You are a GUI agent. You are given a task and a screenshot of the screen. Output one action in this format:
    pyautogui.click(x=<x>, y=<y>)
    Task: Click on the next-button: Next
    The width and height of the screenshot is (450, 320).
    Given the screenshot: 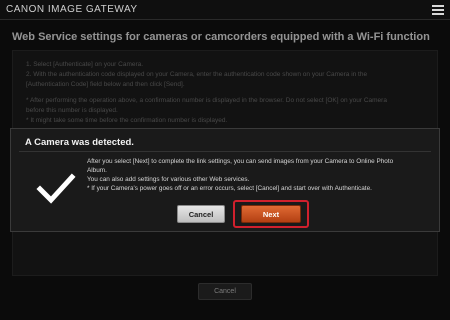 What is the action you would take?
    pyautogui.click(x=271, y=214)
    